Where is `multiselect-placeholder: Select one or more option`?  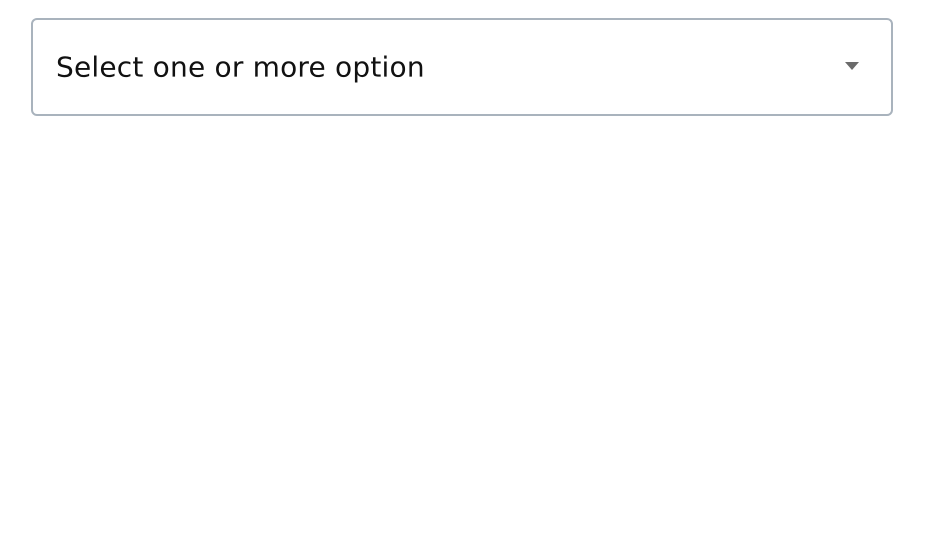
multiselect-placeholder: Select one or more option is located at coordinates (240, 67).